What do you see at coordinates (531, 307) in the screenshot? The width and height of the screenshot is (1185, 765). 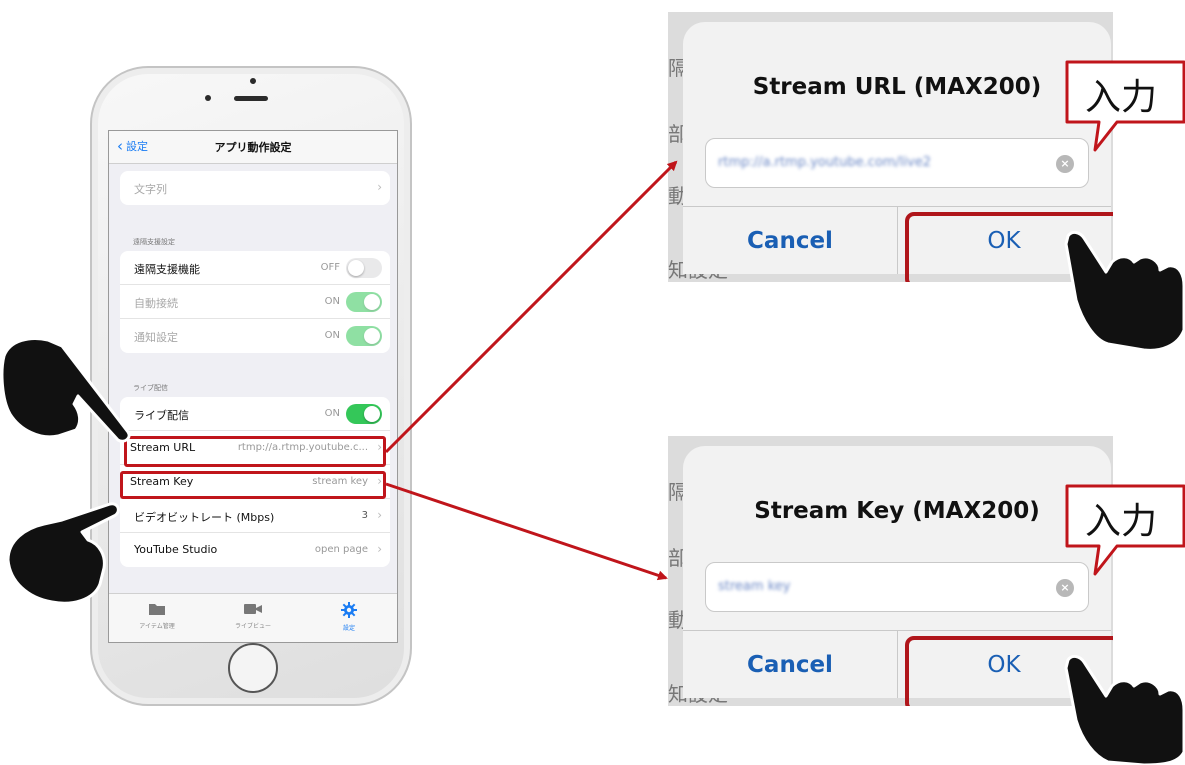 I see `arrow-to-url-dialog` at bounding box center [531, 307].